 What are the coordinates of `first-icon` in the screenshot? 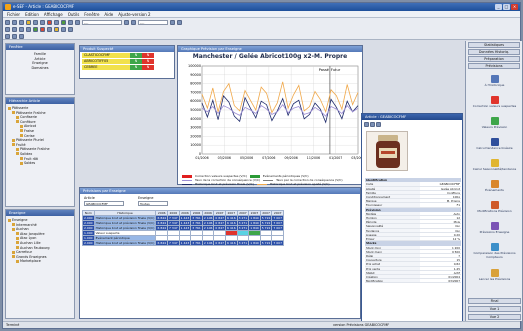 It's located at (7, 29).